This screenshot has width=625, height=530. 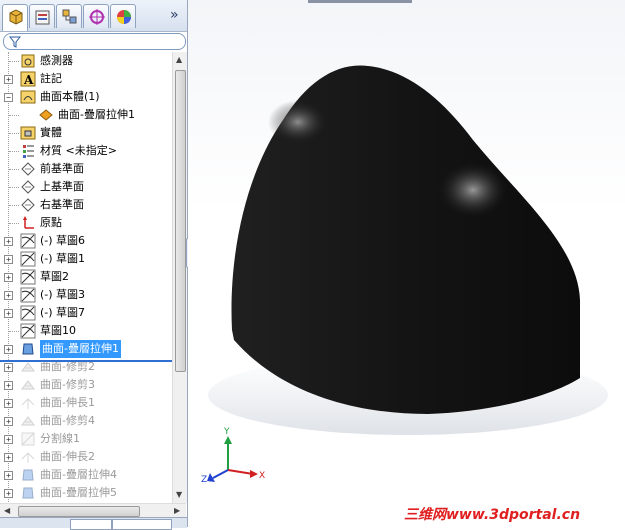 I want to click on tree-item: + 曲面-疊層拉伸4, so click(x=86, y=475).